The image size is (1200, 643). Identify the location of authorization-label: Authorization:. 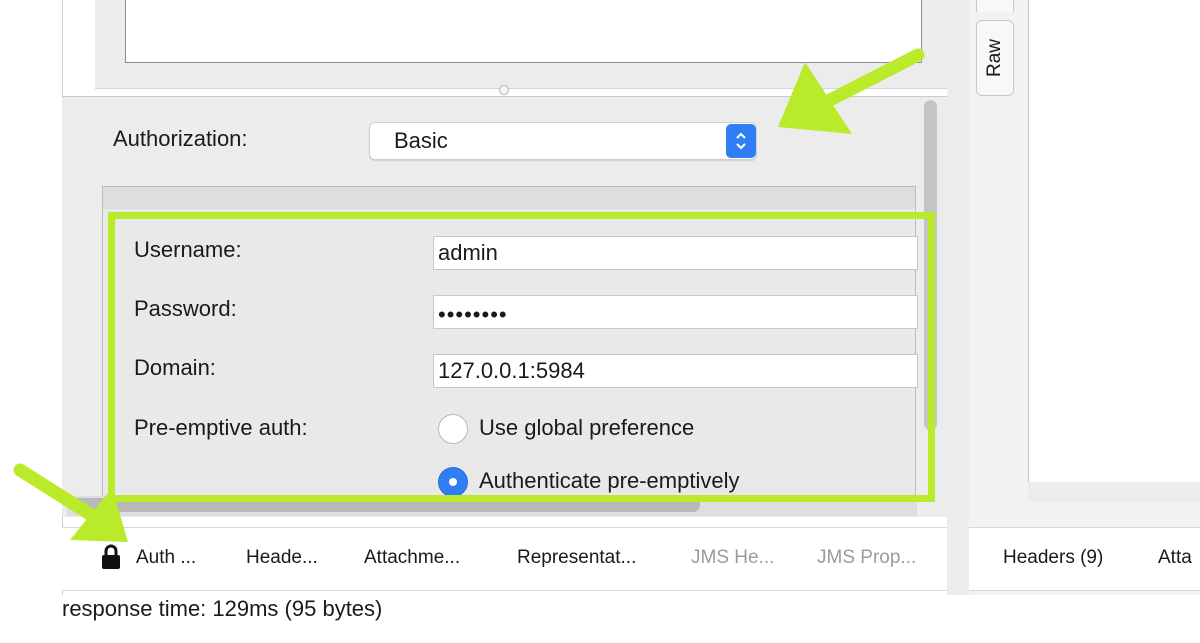
(180, 138).